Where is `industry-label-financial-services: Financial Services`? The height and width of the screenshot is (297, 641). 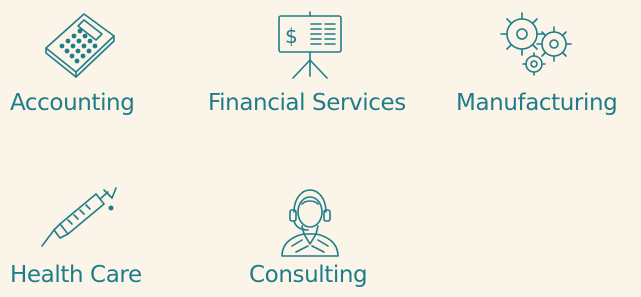
industry-label-financial-services: Financial Services is located at coordinates (307, 103).